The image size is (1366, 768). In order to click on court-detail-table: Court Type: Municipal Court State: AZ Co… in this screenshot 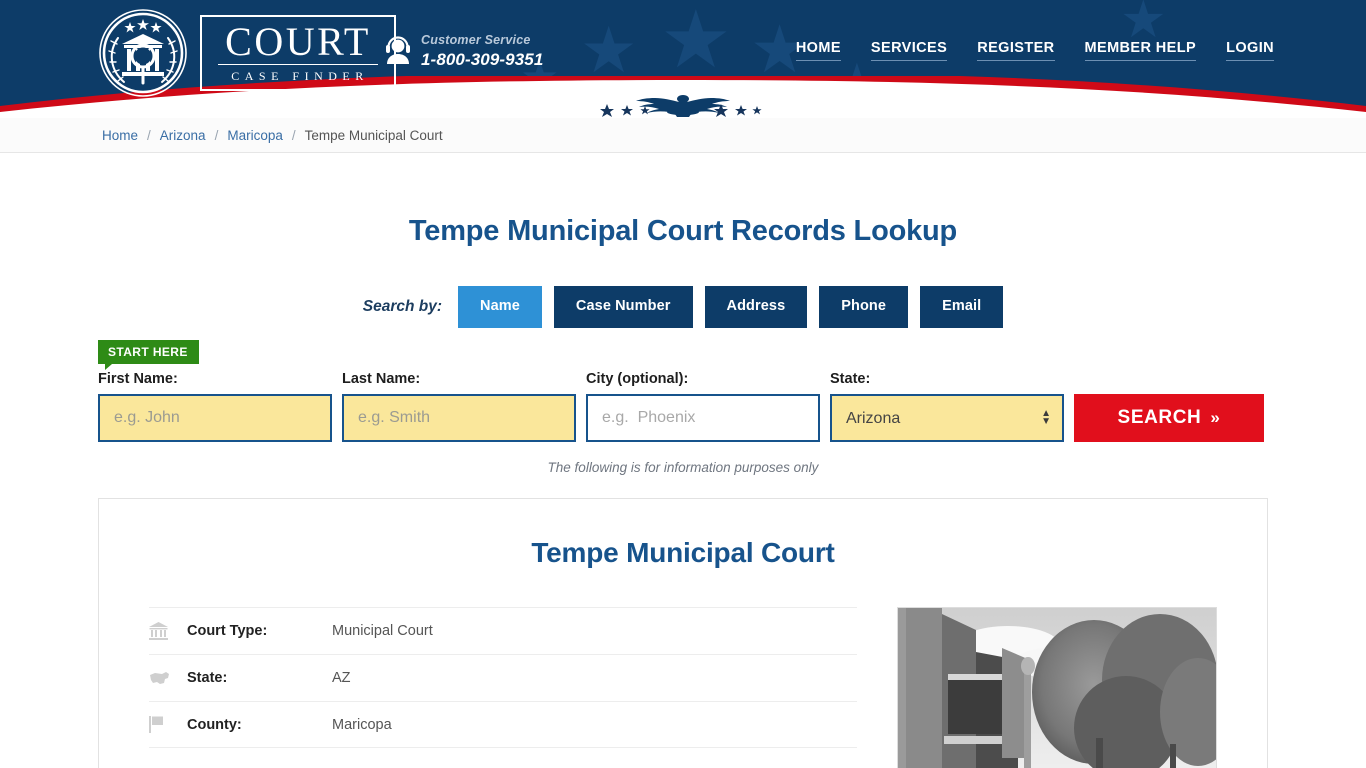, I will do `click(503, 687)`.